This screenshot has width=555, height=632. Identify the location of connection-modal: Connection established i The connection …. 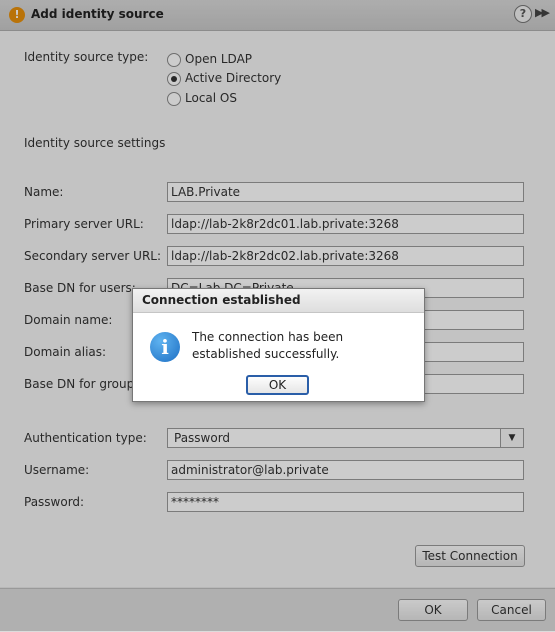
(278, 345).